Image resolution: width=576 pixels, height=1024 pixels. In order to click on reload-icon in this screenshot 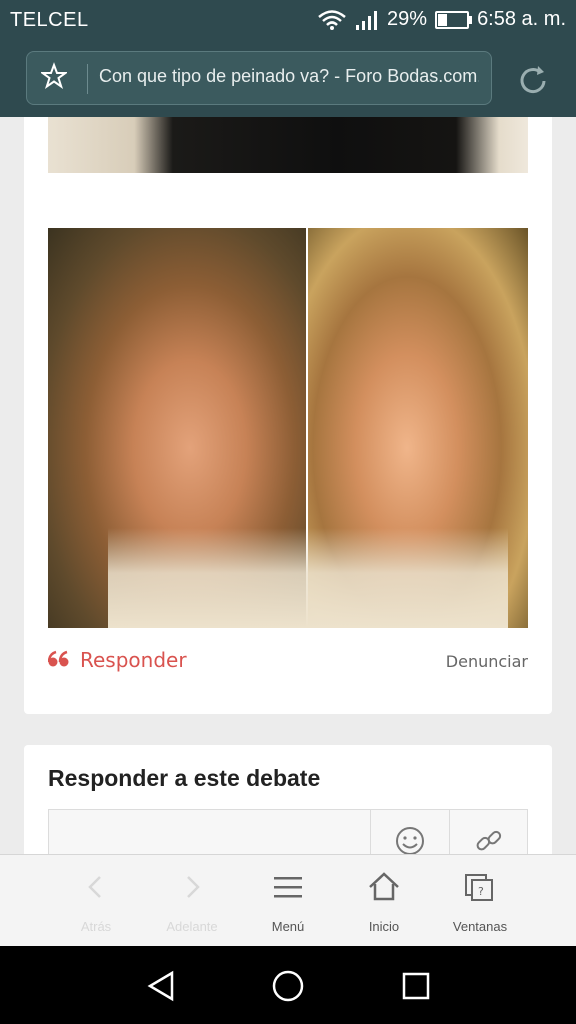, I will do `click(533, 81)`.